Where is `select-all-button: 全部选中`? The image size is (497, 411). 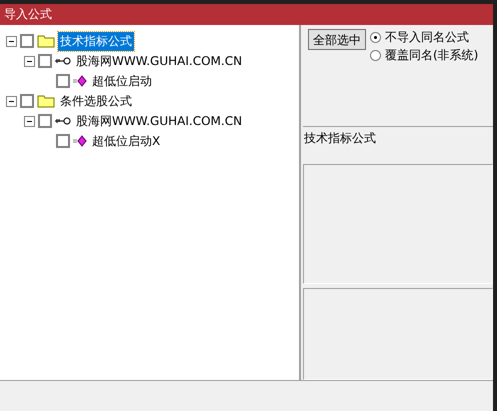 select-all-button: 全部选中 is located at coordinates (337, 39).